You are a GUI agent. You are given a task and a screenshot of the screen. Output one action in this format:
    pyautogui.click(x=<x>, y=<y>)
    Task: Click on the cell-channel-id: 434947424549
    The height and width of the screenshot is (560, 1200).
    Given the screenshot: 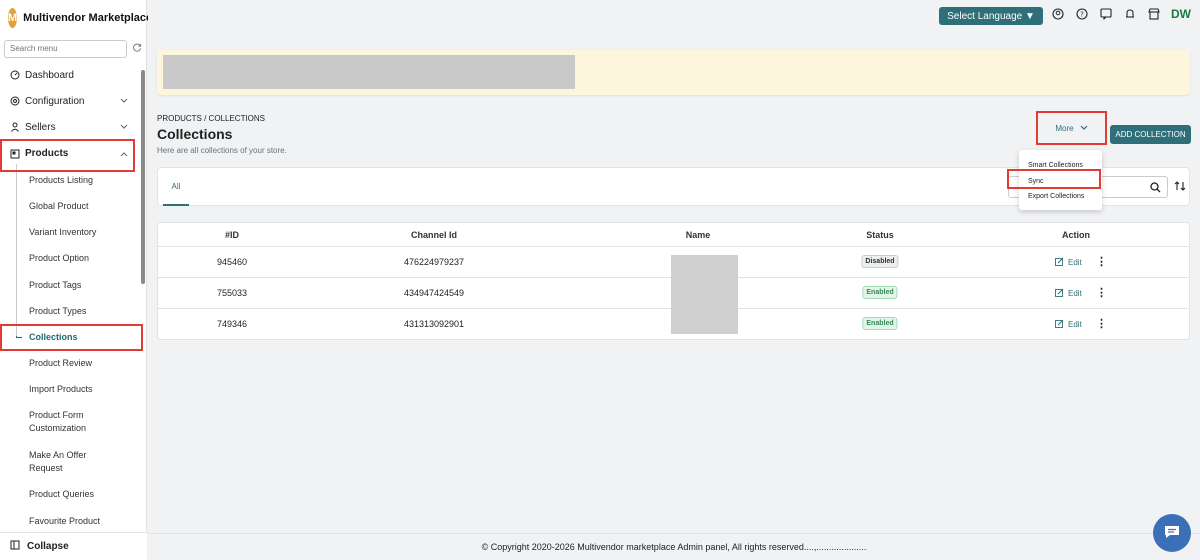 What is the action you would take?
    pyautogui.click(x=434, y=293)
    